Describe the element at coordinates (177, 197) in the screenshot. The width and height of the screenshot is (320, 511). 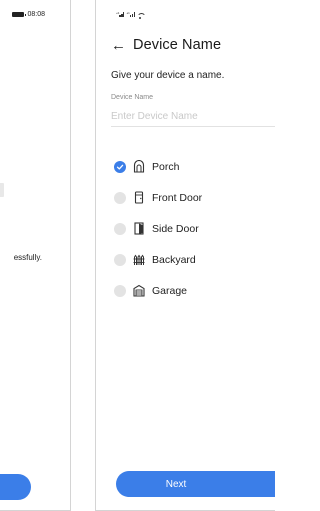
I see `option-label: Front Door` at that location.